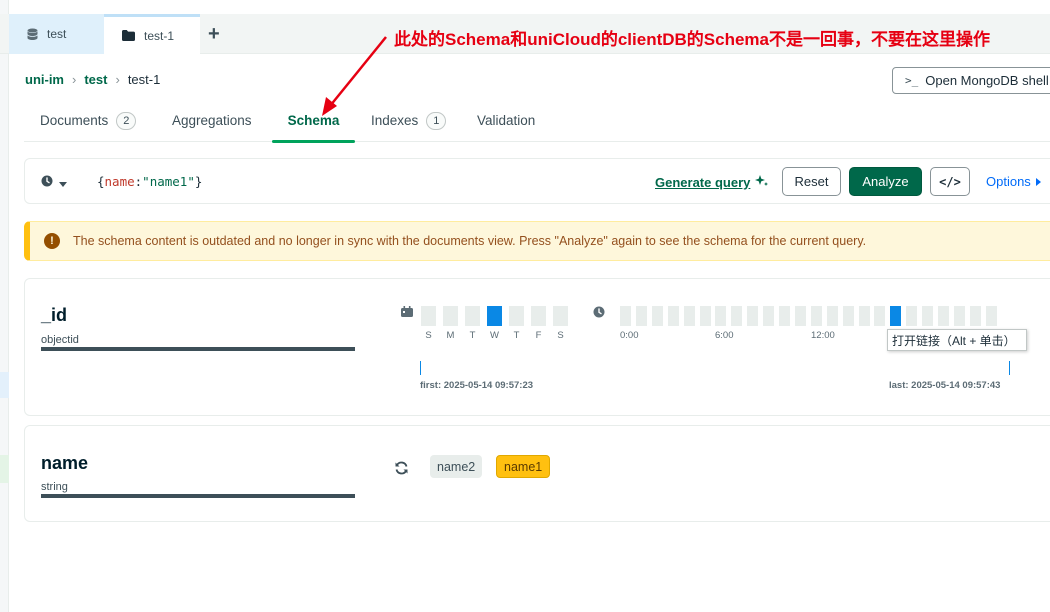  I want to click on tab-aggregations: Aggregations, so click(212, 120).